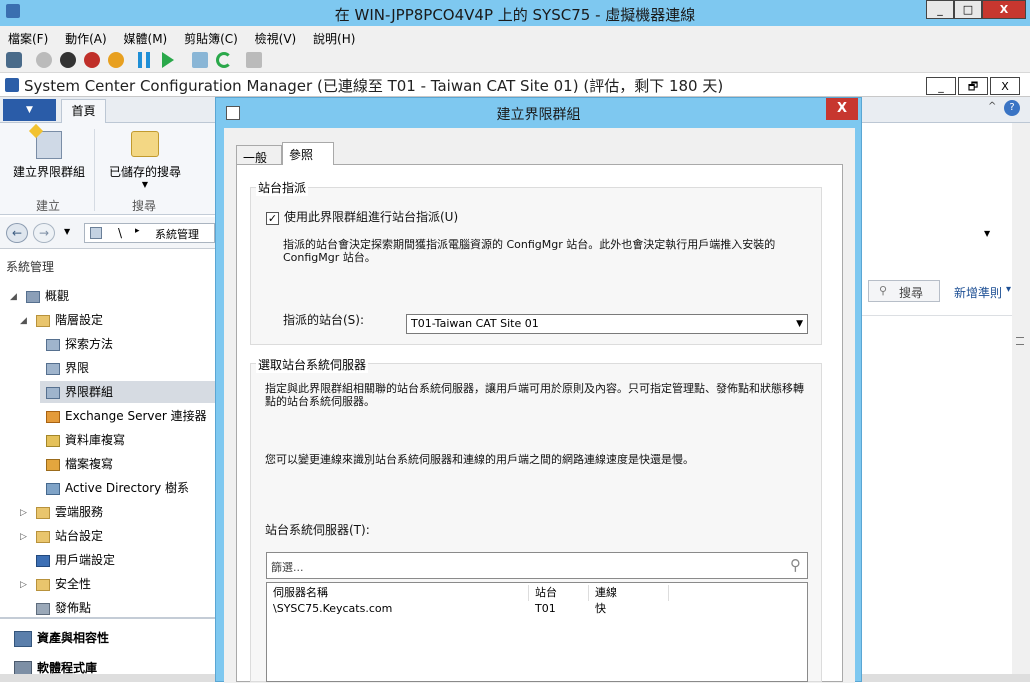  I want to click on sccm-minimize-button: _, so click(941, 86).